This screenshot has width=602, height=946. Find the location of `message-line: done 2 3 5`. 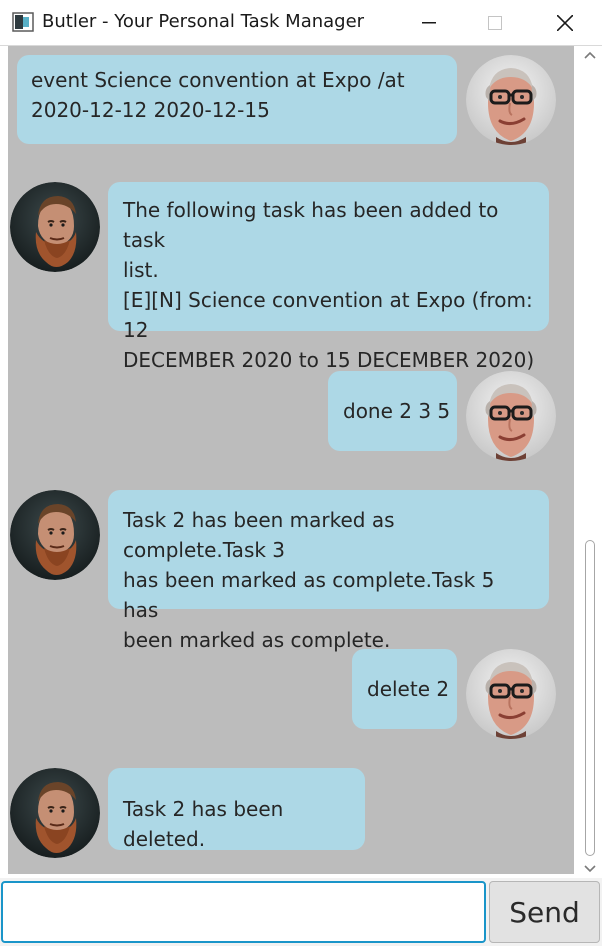

message-line: done 2 3 5 is located at coordinates (397, 411).